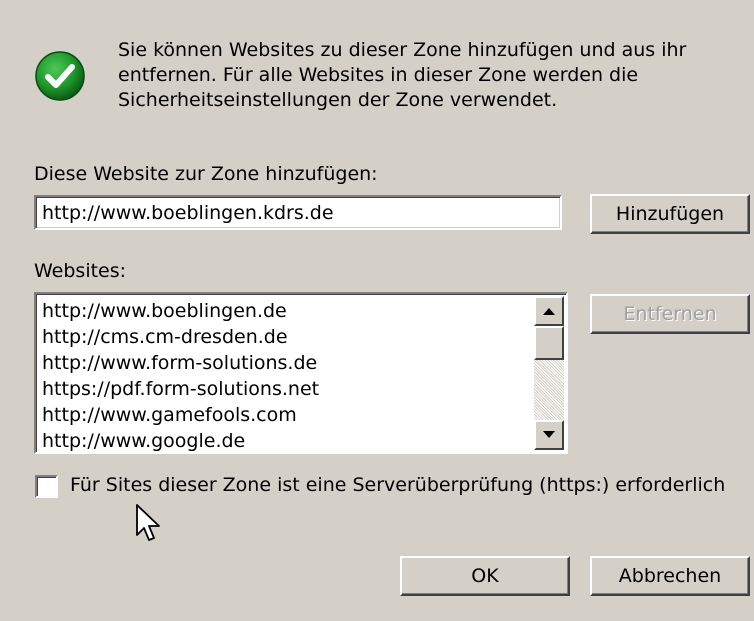 The width and height of the screenshot is (754, 621). I want to click on scroll-thumb, so click(549, 343).